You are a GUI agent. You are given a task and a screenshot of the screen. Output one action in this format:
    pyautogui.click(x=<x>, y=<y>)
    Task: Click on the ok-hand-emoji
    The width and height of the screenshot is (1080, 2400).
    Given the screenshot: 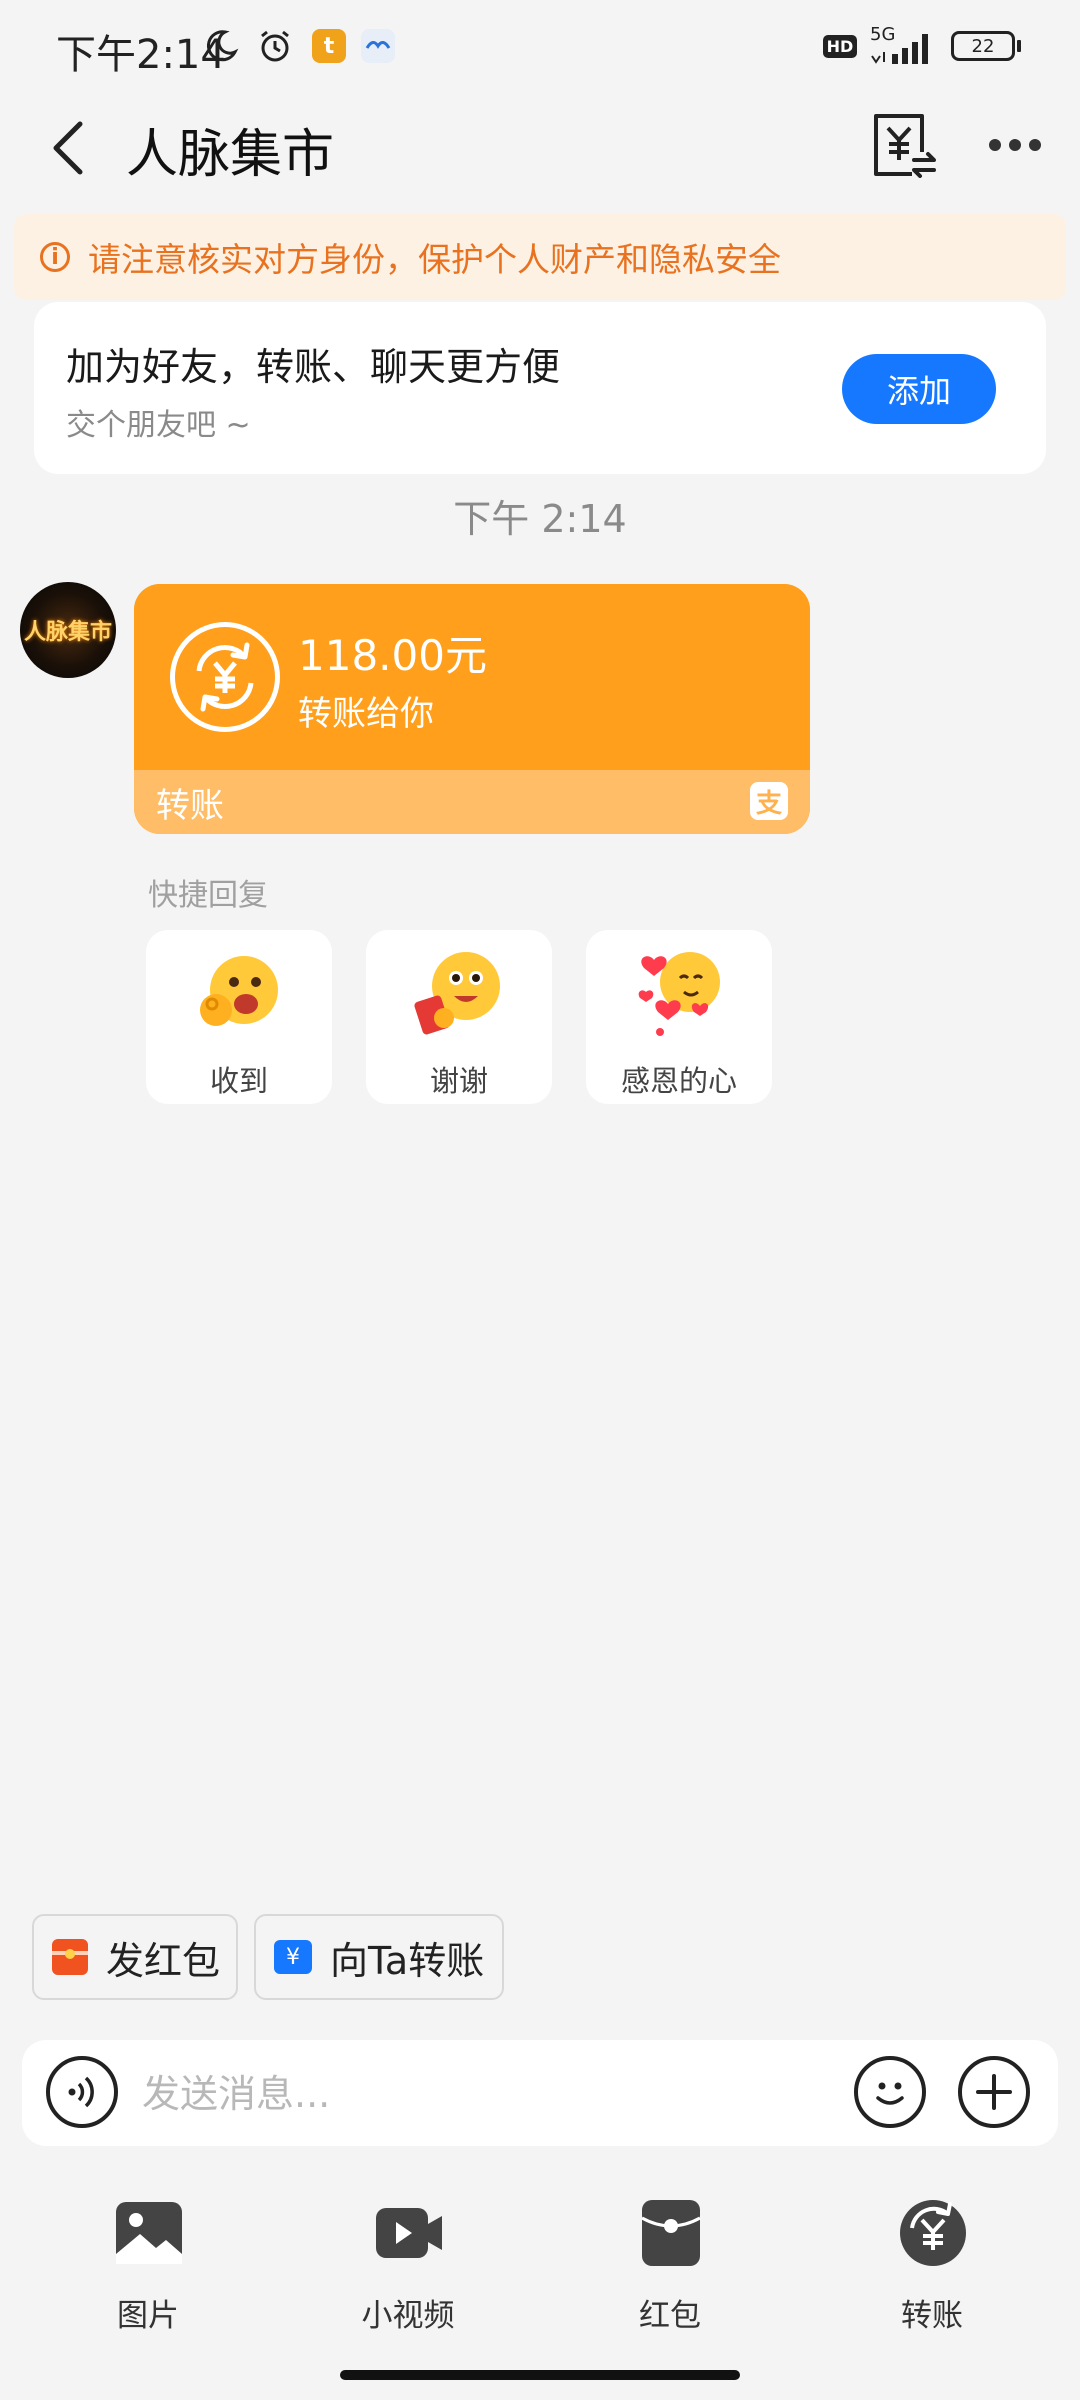 What is the action you would take?
    pyautogui.click(x=239, y=991)
    